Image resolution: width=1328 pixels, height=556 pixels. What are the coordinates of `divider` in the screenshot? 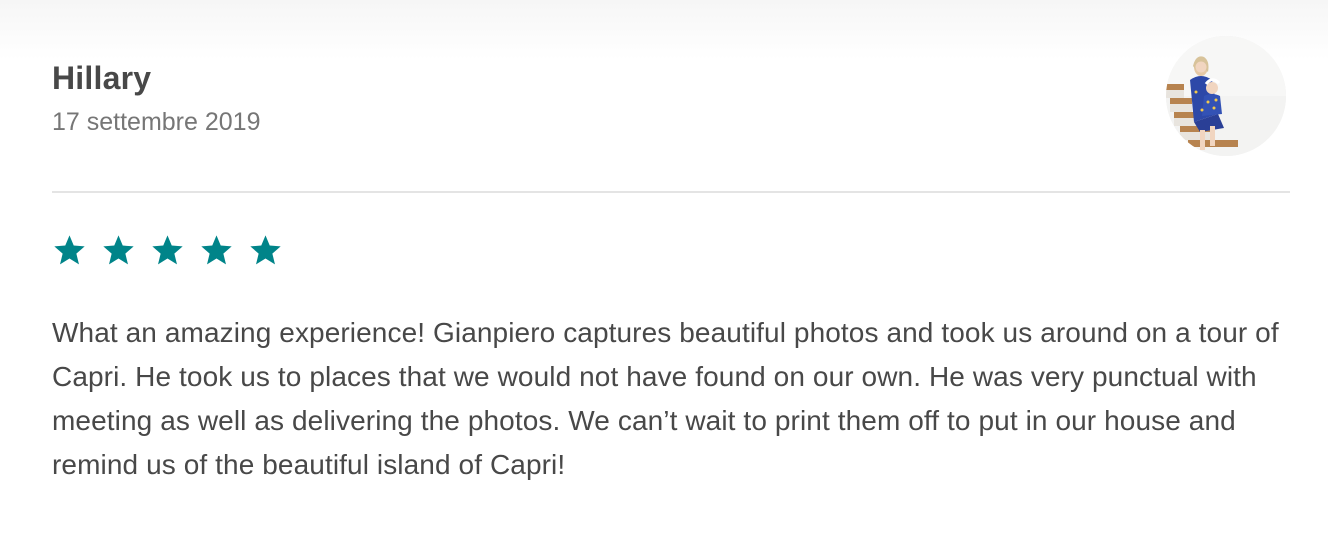 It's located at (671, 192).